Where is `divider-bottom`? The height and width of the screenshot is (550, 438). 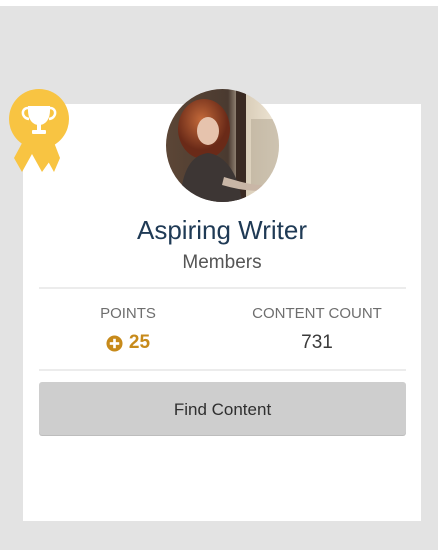 divider-bottom is located at coordinates (222, 370).